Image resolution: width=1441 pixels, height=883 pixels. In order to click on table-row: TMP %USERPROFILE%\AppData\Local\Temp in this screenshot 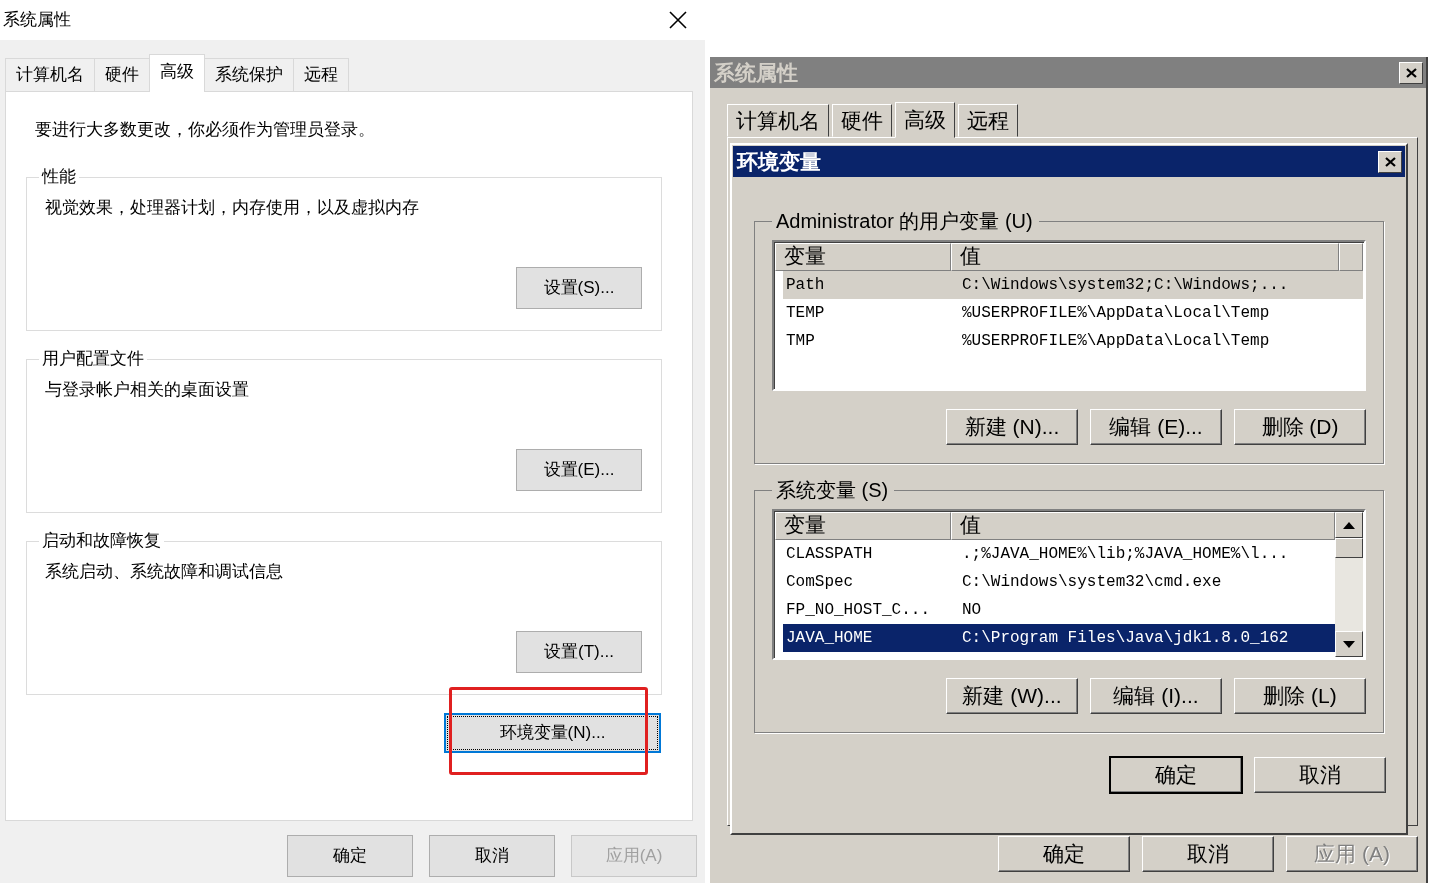, I will do `click(1073, 341)`.